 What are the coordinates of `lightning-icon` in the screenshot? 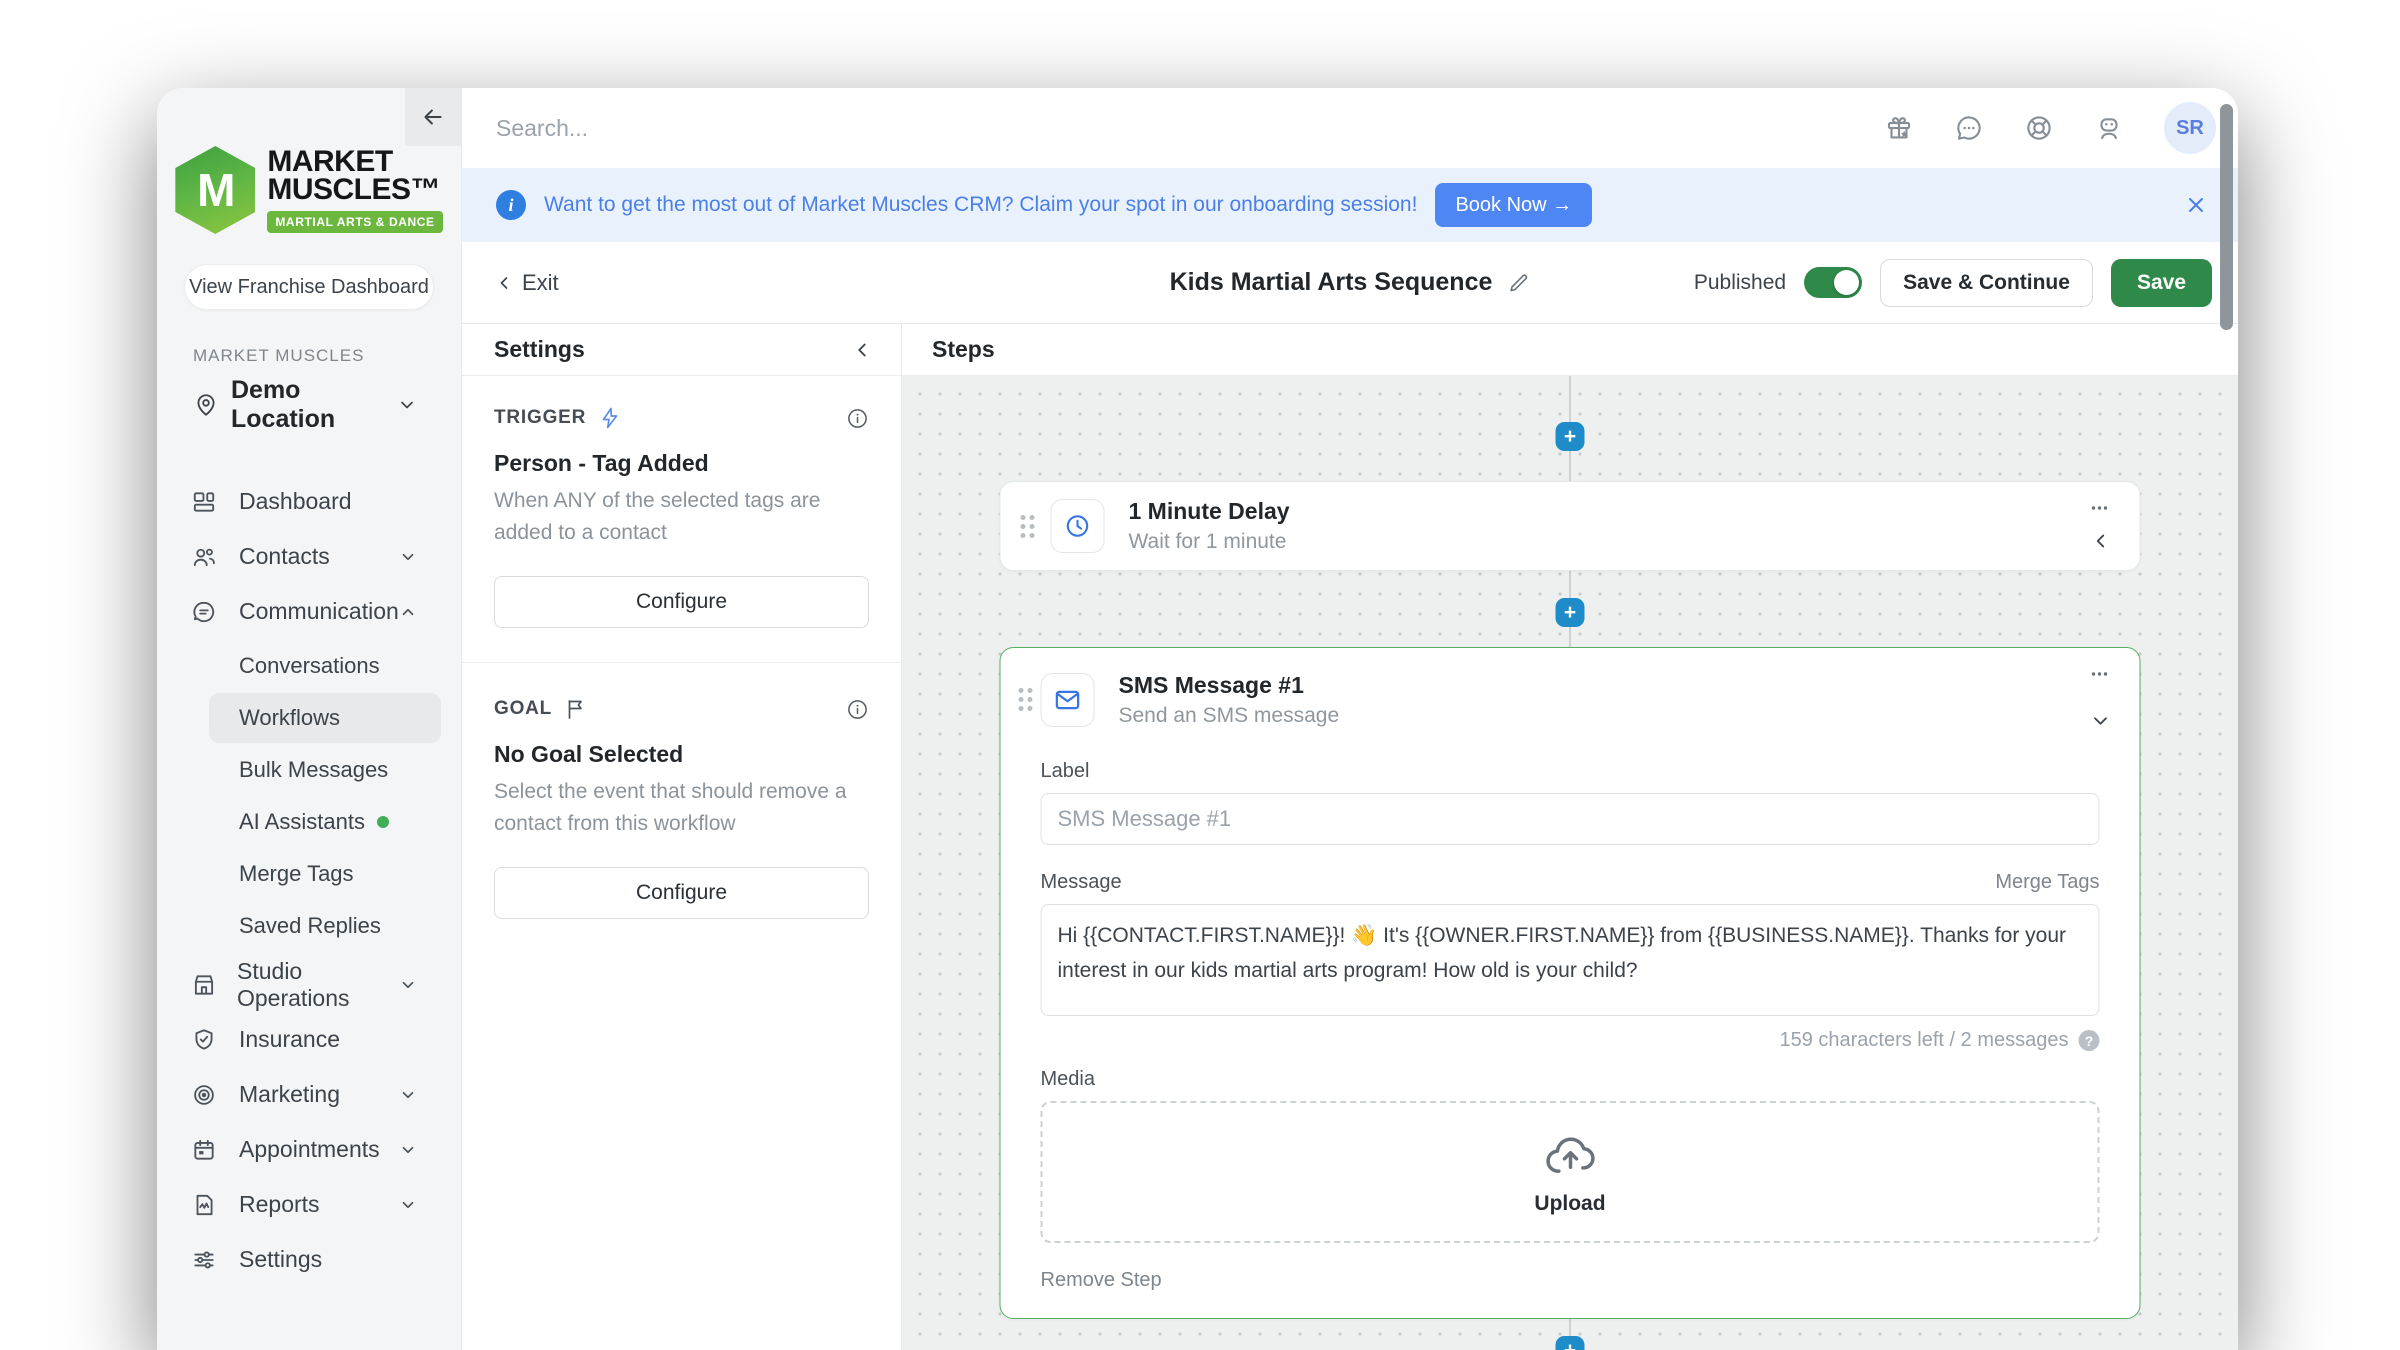 It's located at (610, 418).